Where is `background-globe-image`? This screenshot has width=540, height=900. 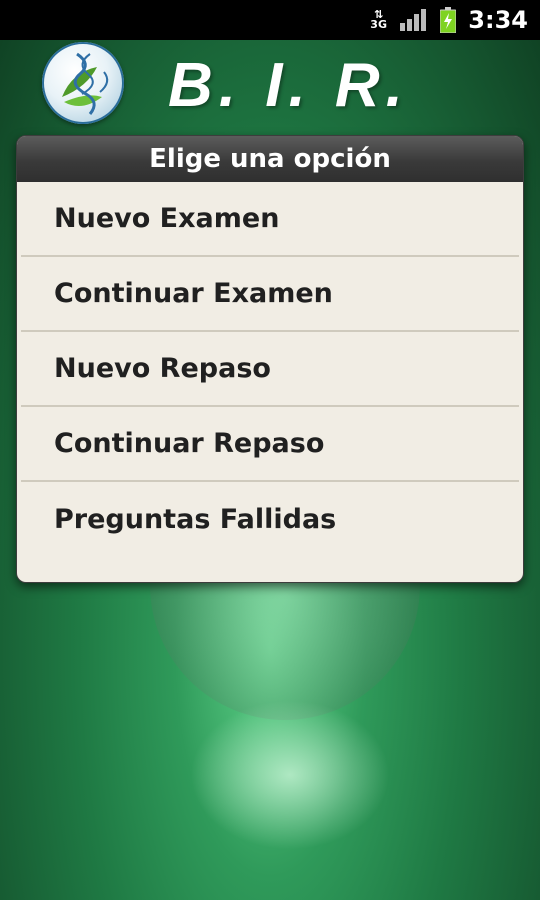
background-globe-image is located at coordinates (285, 650).